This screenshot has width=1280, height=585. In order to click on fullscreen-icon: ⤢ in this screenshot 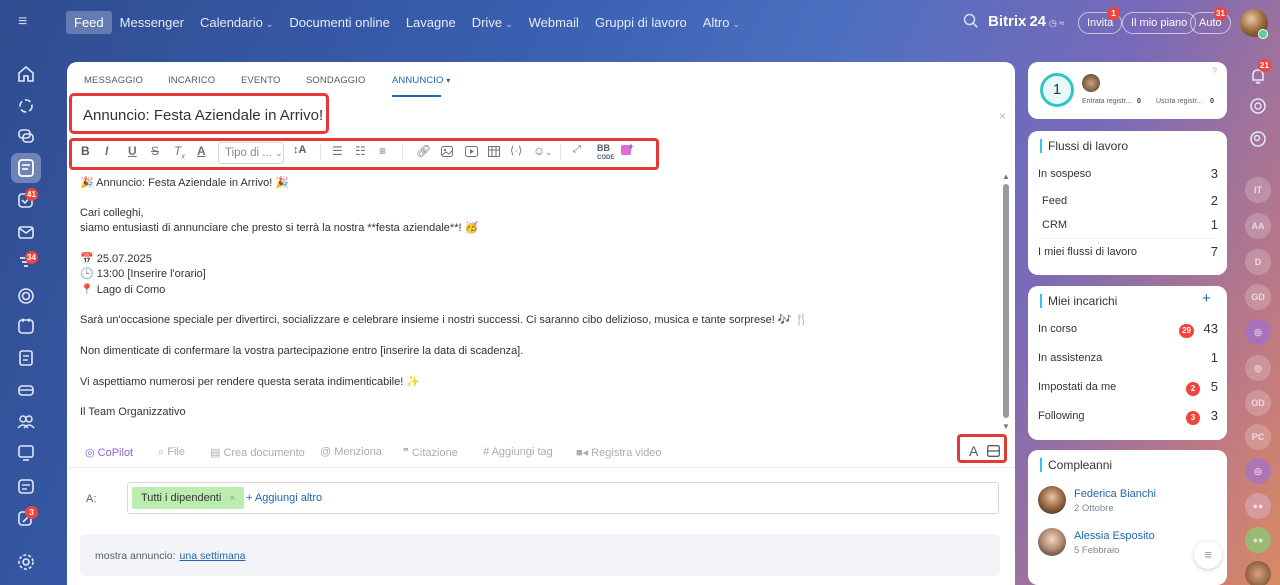, I will do `click(577, 149)`.